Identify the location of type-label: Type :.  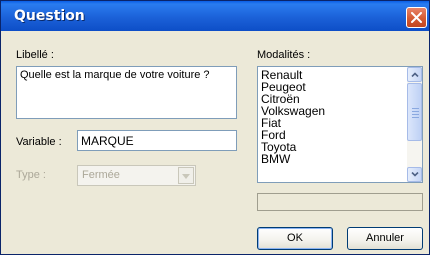
(31, 175).